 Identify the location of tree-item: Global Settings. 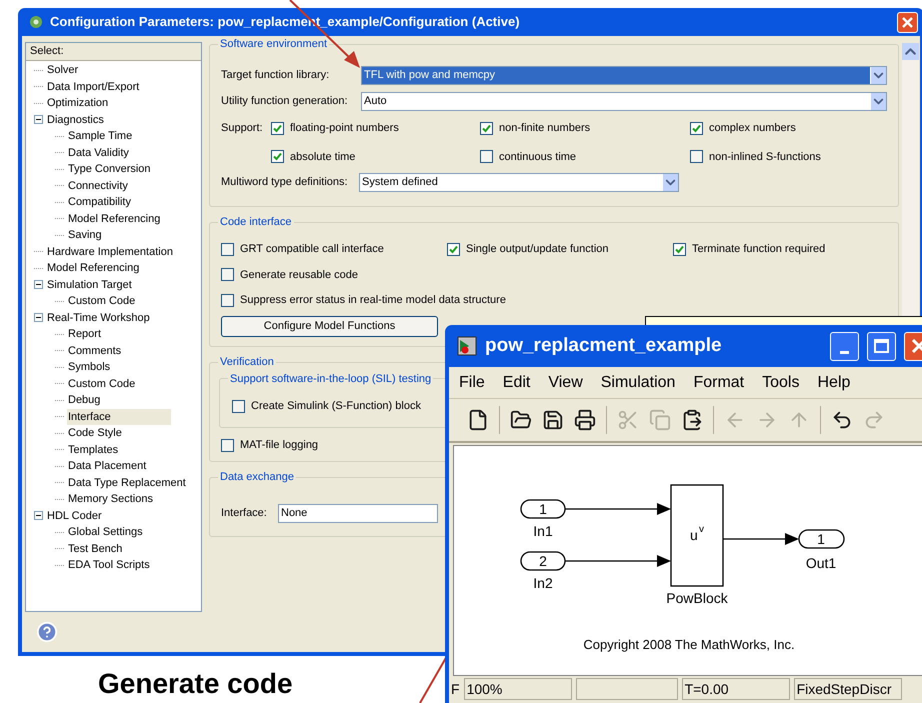
(105, 532).